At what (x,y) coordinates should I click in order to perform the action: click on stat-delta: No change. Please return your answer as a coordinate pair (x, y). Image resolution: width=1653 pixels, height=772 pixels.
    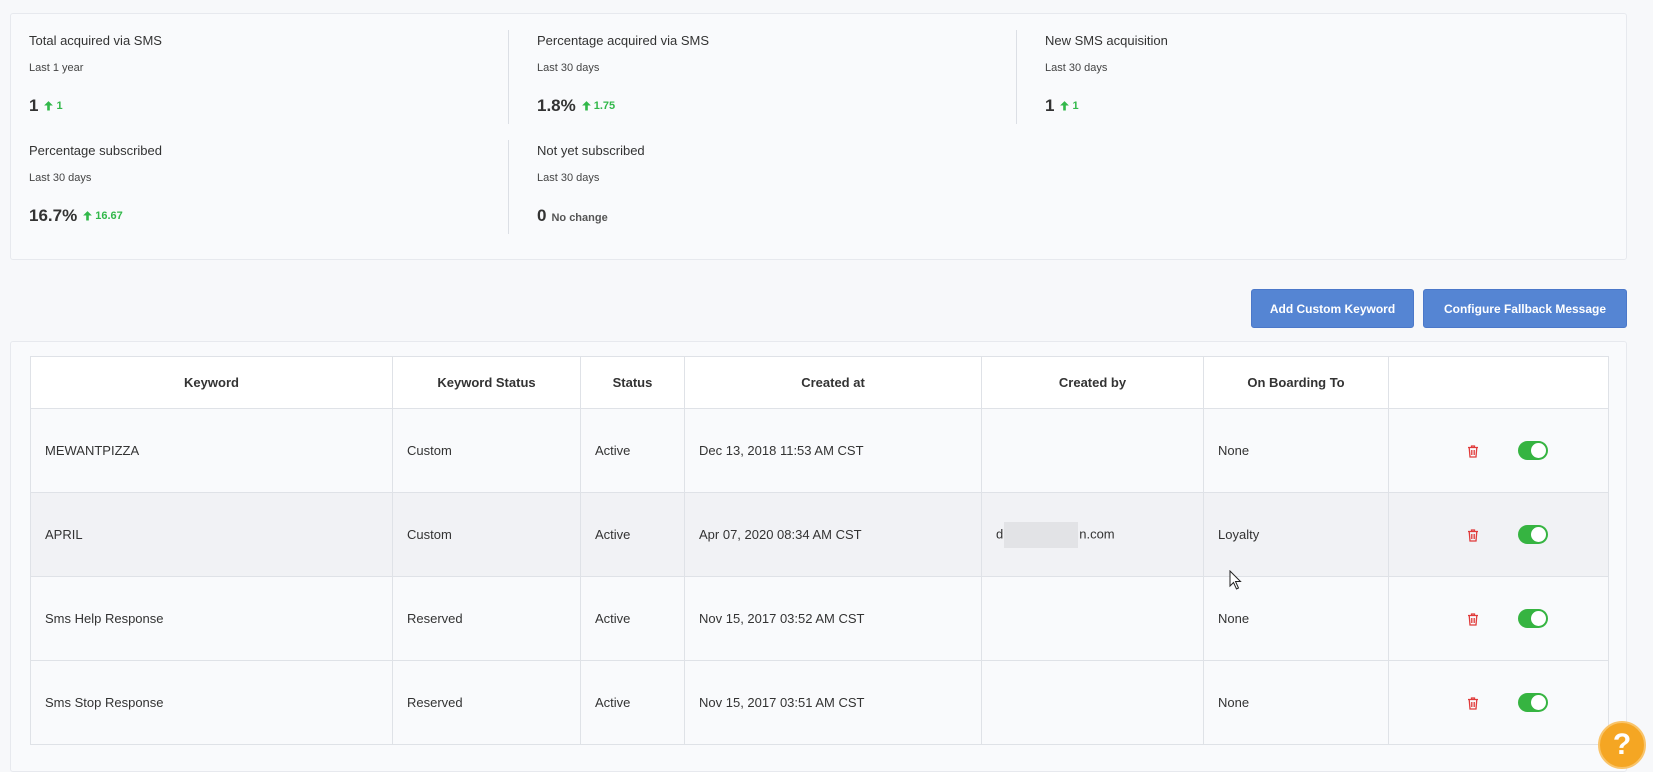
    Looking at the image, I should click on (579, 218).